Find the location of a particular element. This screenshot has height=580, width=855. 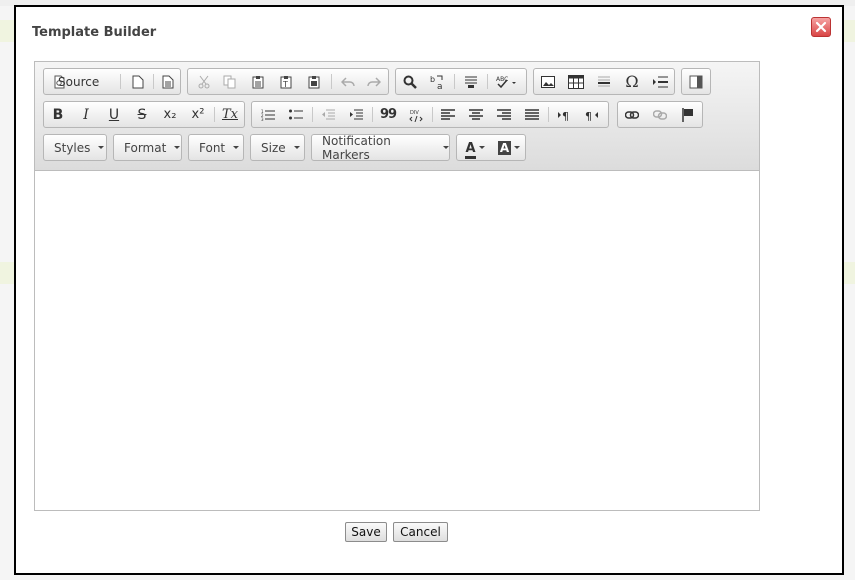

maximize-icon is located at coordinates (696, 81).